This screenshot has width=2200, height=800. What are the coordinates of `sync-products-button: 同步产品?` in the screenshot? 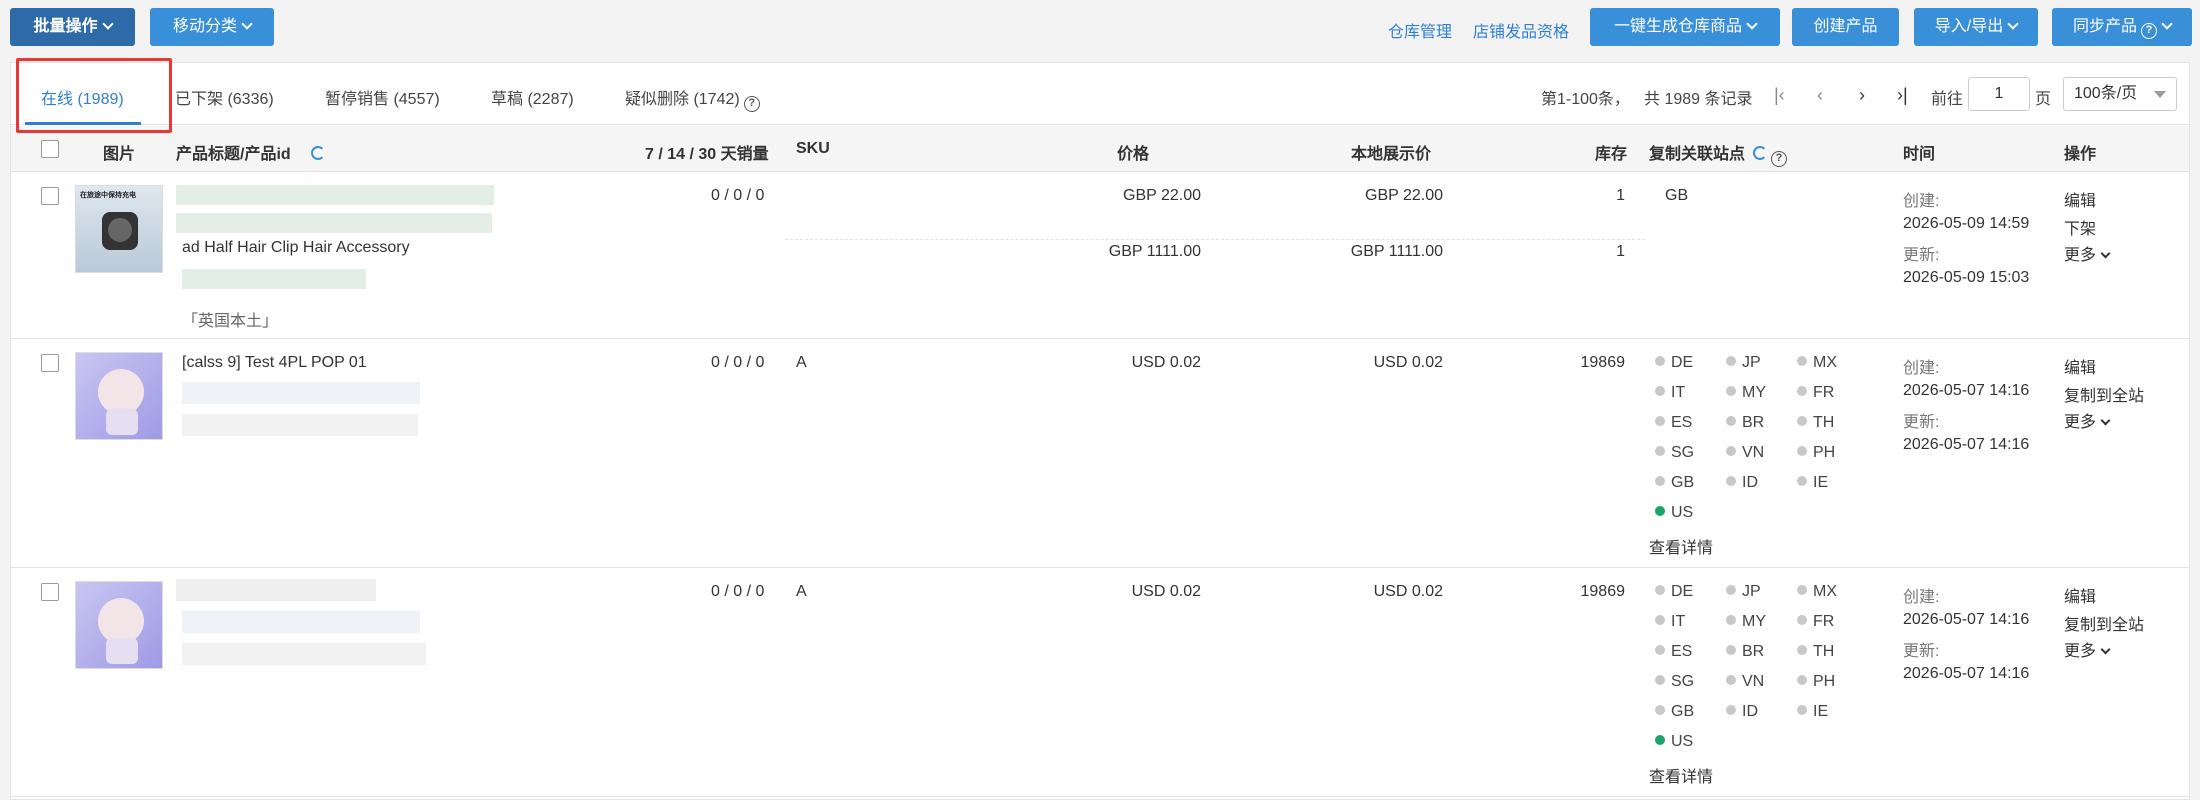 It's located at (2122, 27).